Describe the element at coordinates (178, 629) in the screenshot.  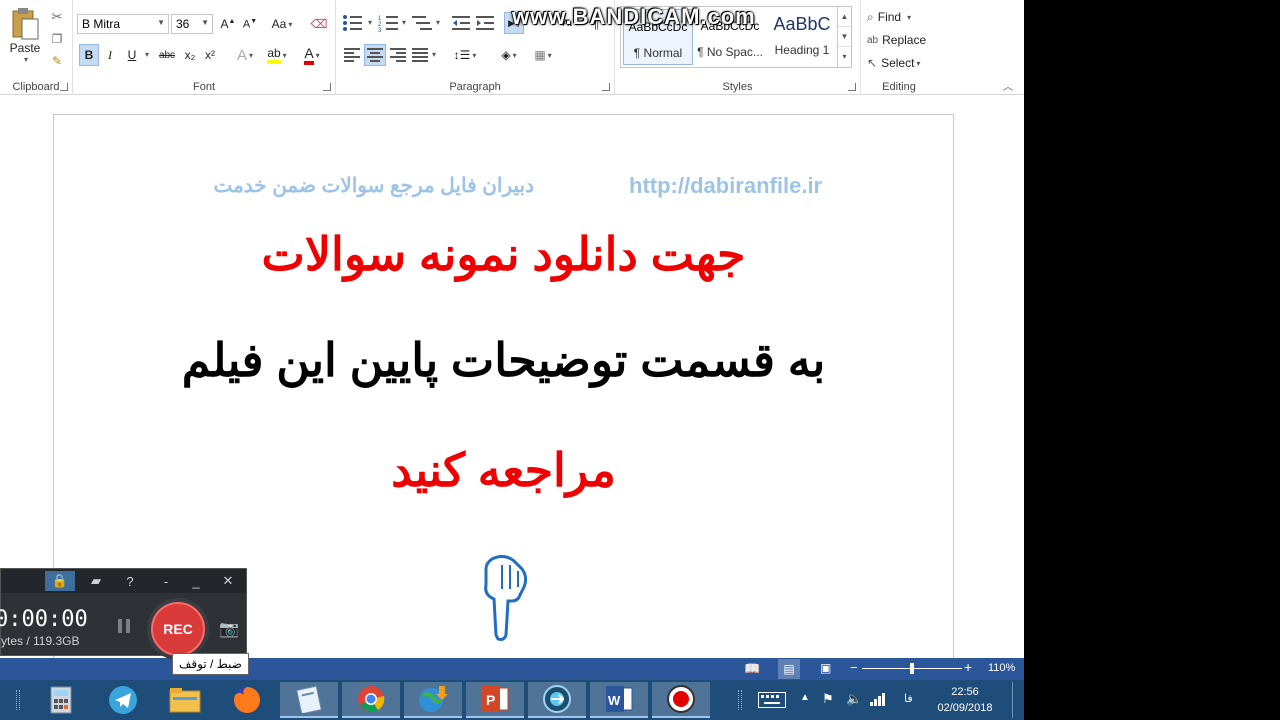
I see `rec-button: REC` at that location.